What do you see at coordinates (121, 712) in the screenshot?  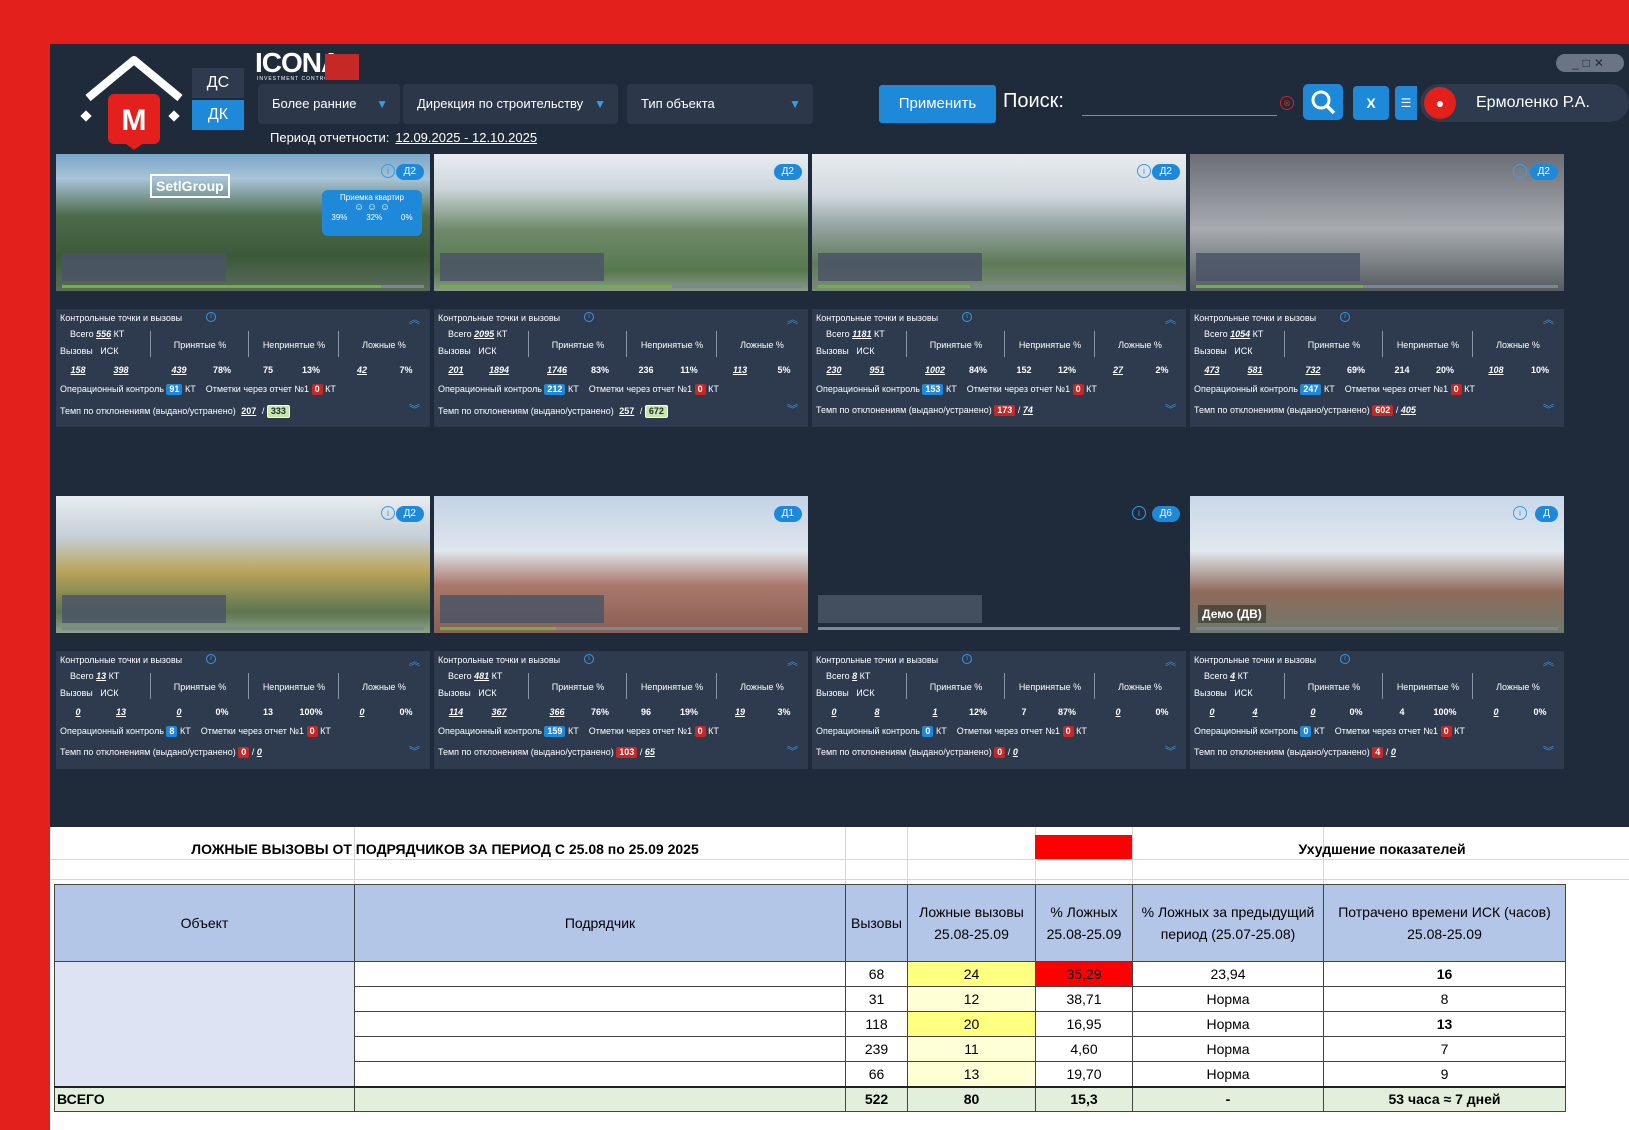 I see `isk-value: 13` at bounding box center [121, 712].